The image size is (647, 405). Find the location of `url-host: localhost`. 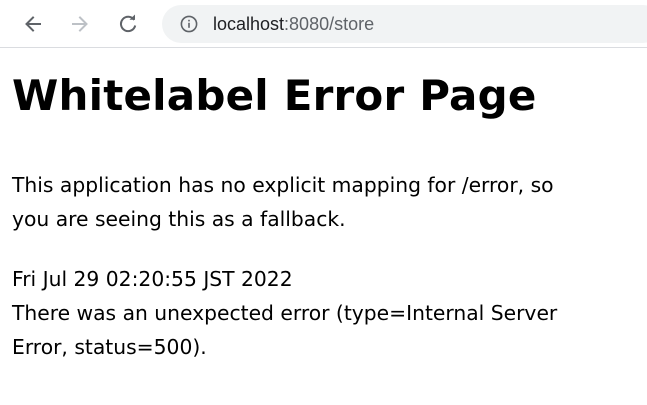

url-host: localhost is located at coordinates (249, 24).